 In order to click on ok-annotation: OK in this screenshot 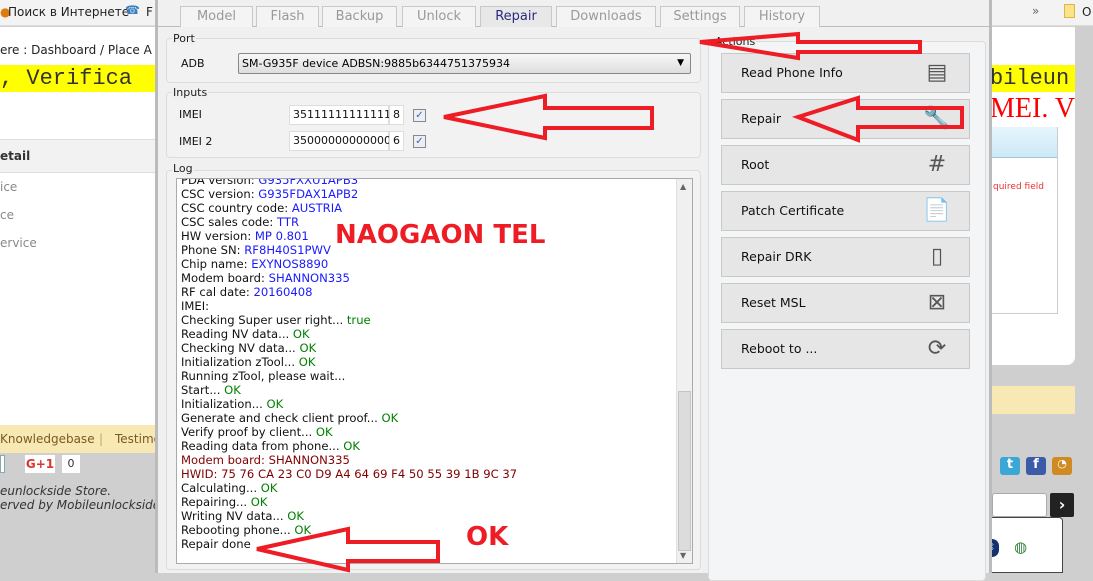, I will do `click(487, 537)`.